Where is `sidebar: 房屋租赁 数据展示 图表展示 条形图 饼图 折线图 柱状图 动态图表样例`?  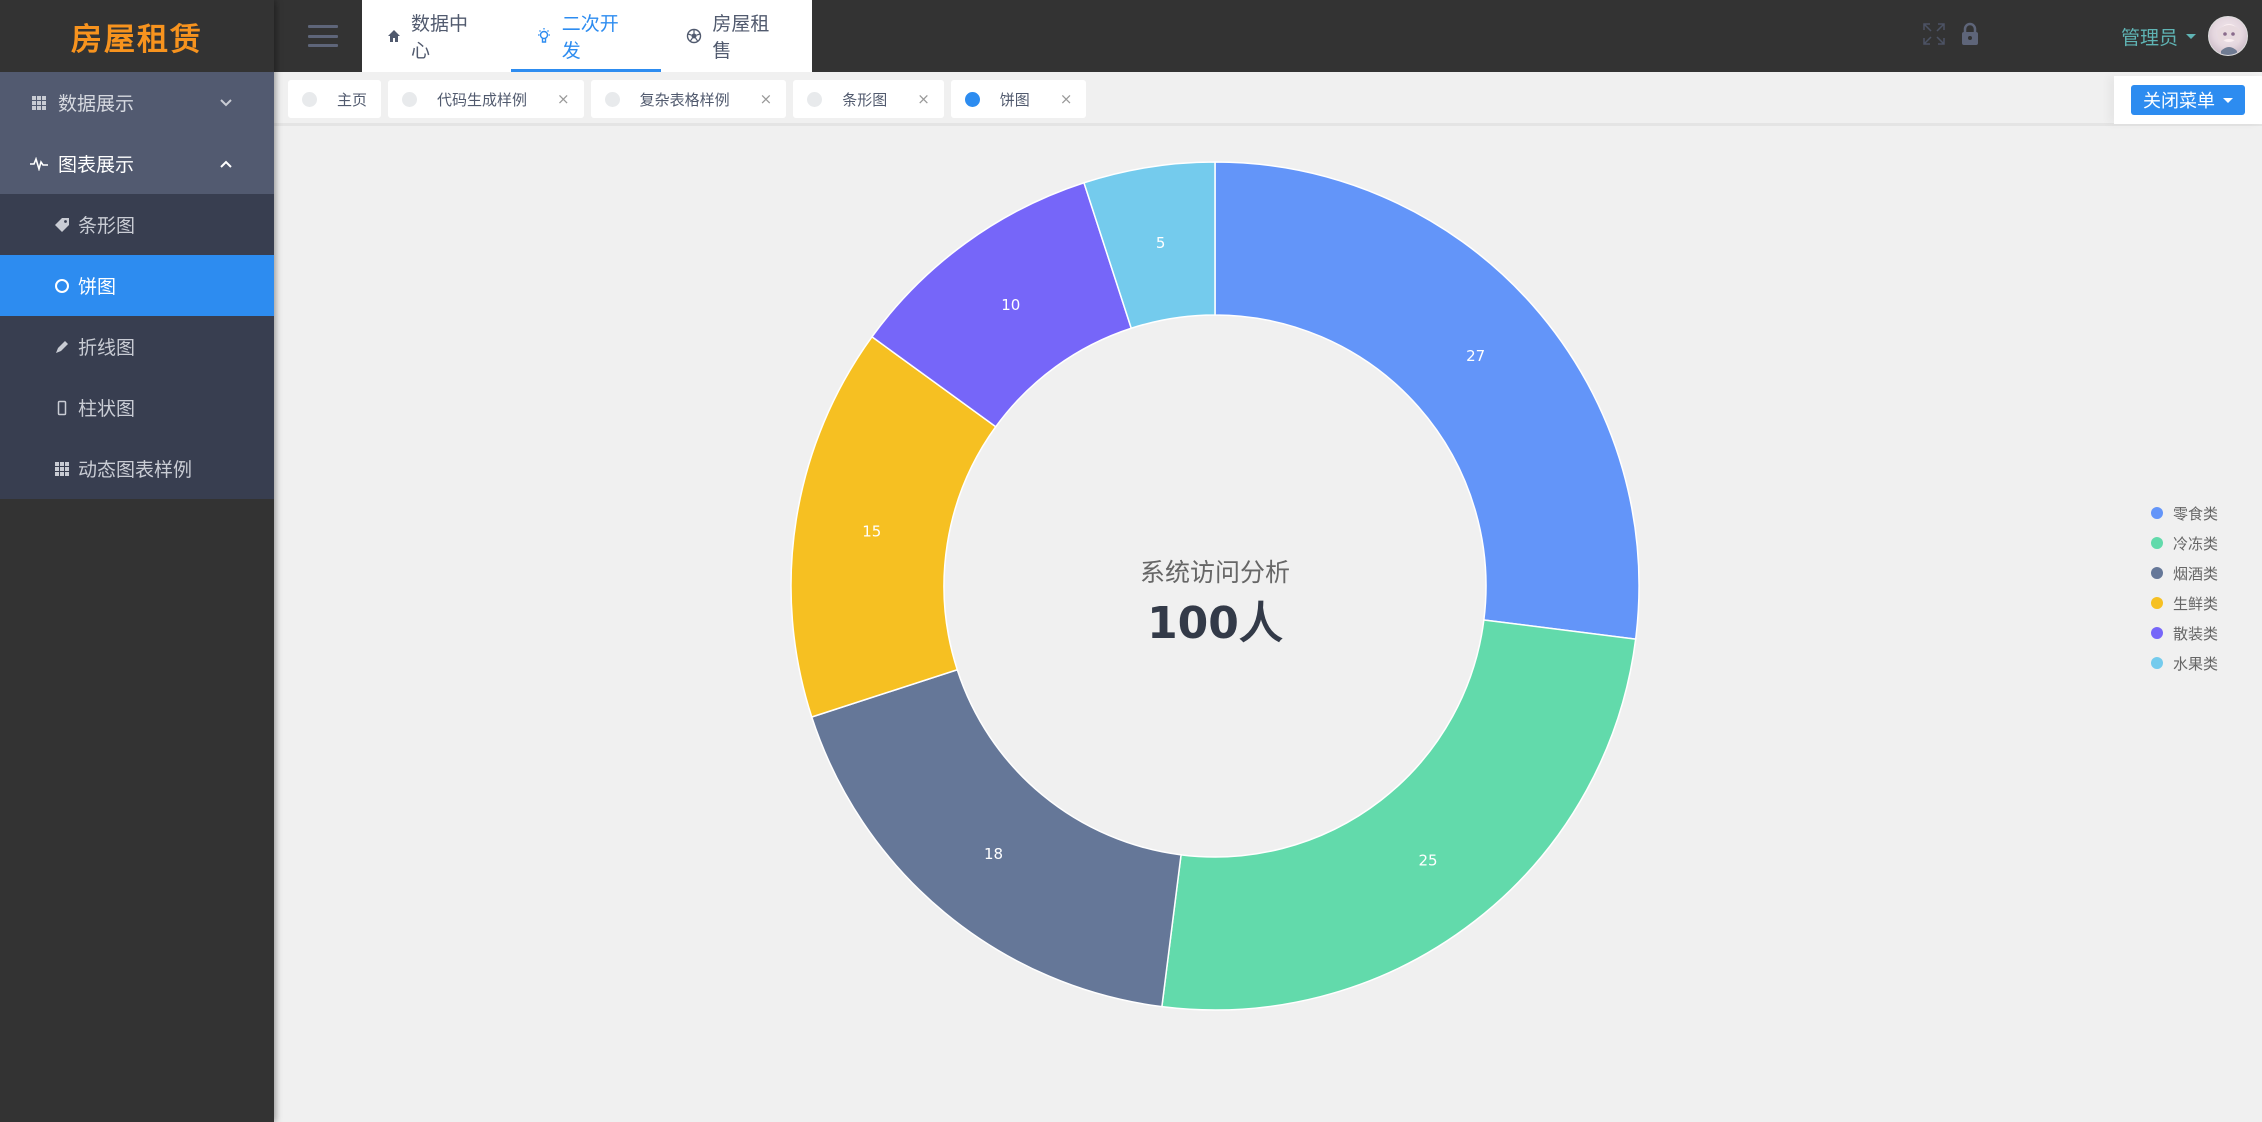 sidebar: 房屋租赁 数据展示 图表展示 条形图 饼图 折线图 柱状图 动态图表样例 is located at coordinates (137, 561).